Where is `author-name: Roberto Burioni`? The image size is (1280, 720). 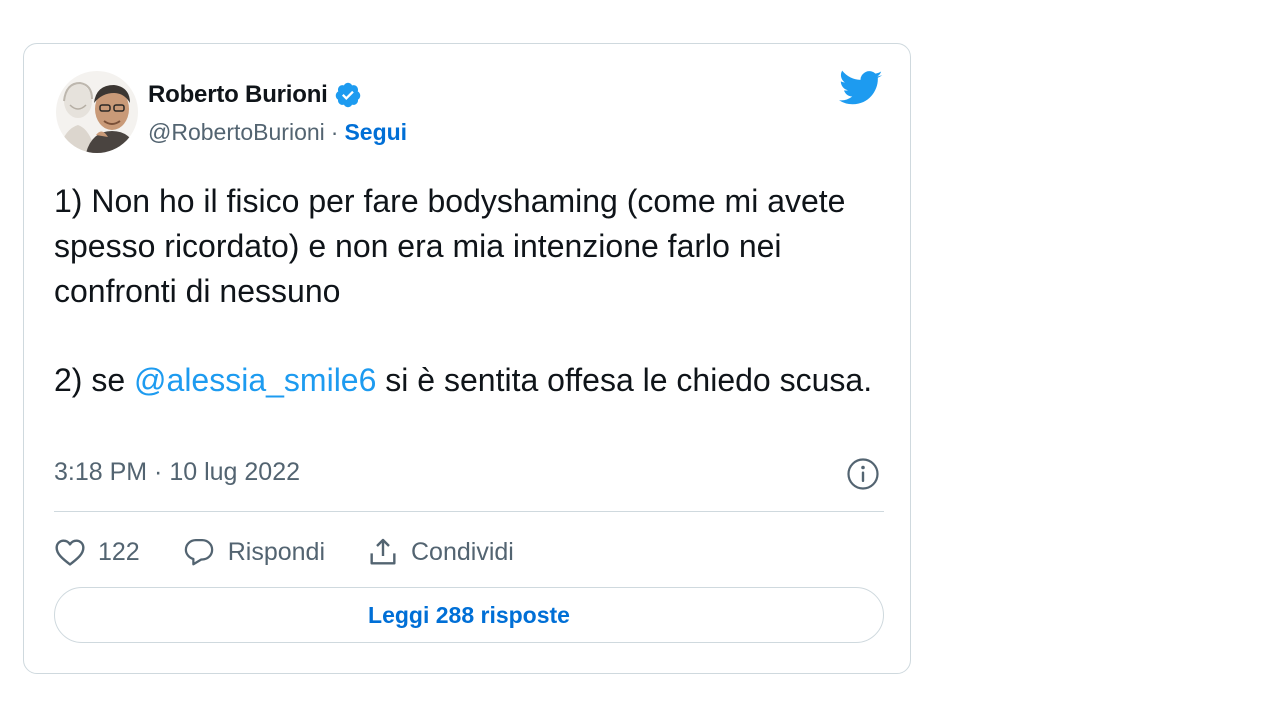 author-name: Roberto Burioni is located at coordinates (238, 95).